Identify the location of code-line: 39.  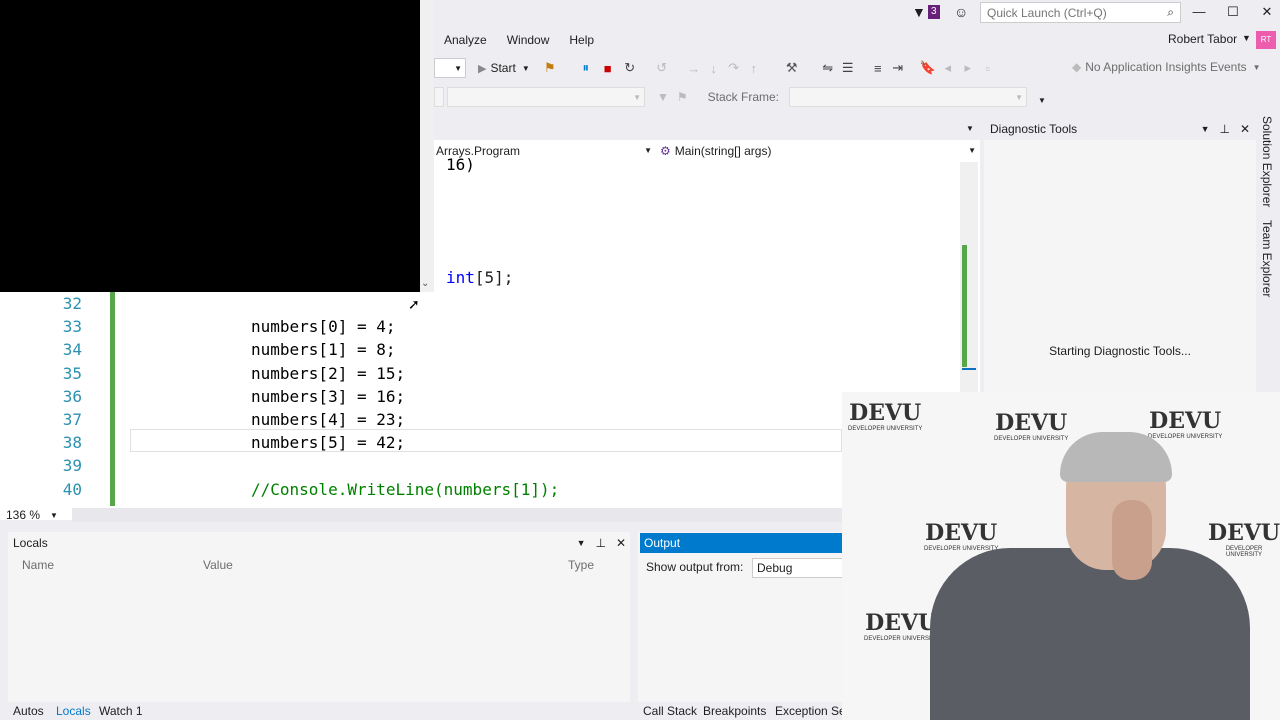
(421, 465).